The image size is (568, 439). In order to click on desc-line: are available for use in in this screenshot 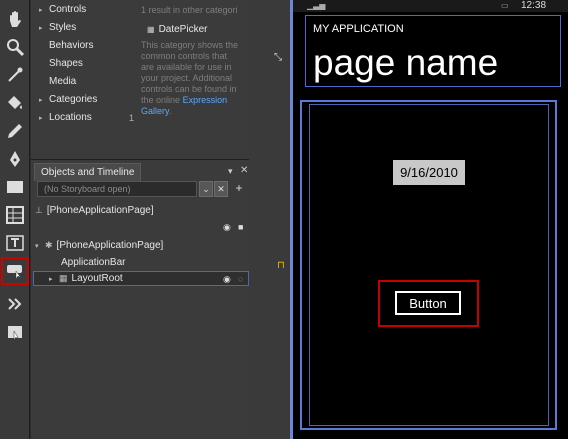, I will do `click(186, 67)`.